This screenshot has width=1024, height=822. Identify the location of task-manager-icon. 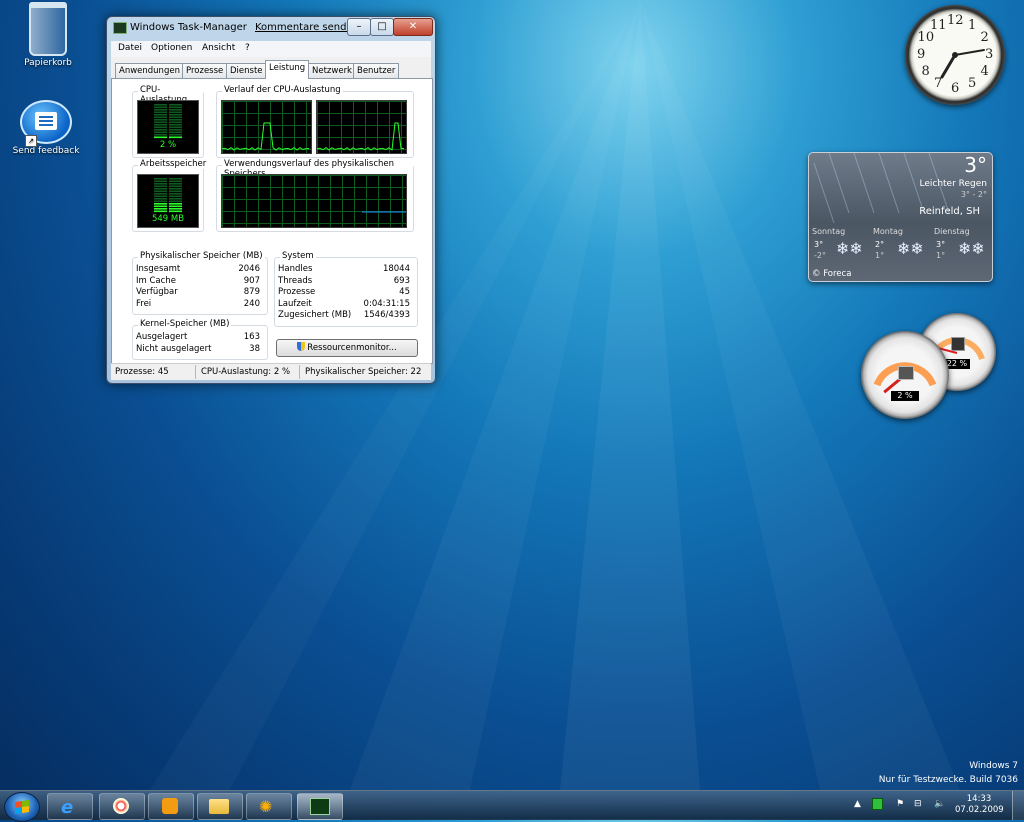
(320, 806).